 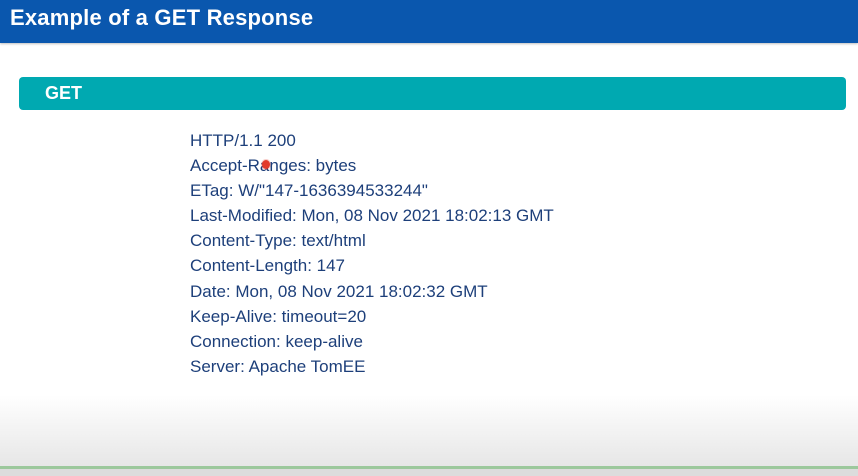 I want to click on response-header-keep-alive: Keep-Alive: timeout=20, so click(x=278, y=316).